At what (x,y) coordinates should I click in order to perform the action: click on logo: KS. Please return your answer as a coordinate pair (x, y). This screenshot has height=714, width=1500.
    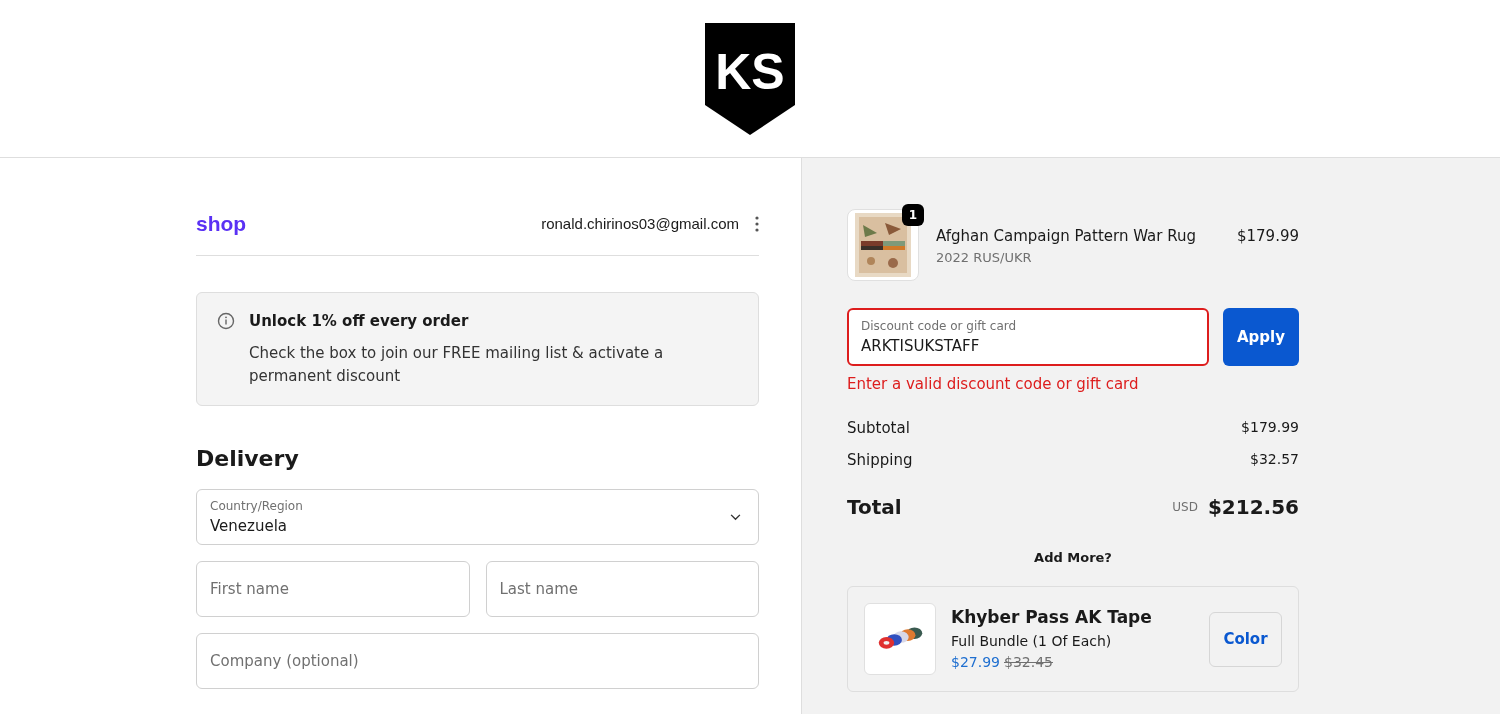
    Looking at the image, I should click on (750, 78).